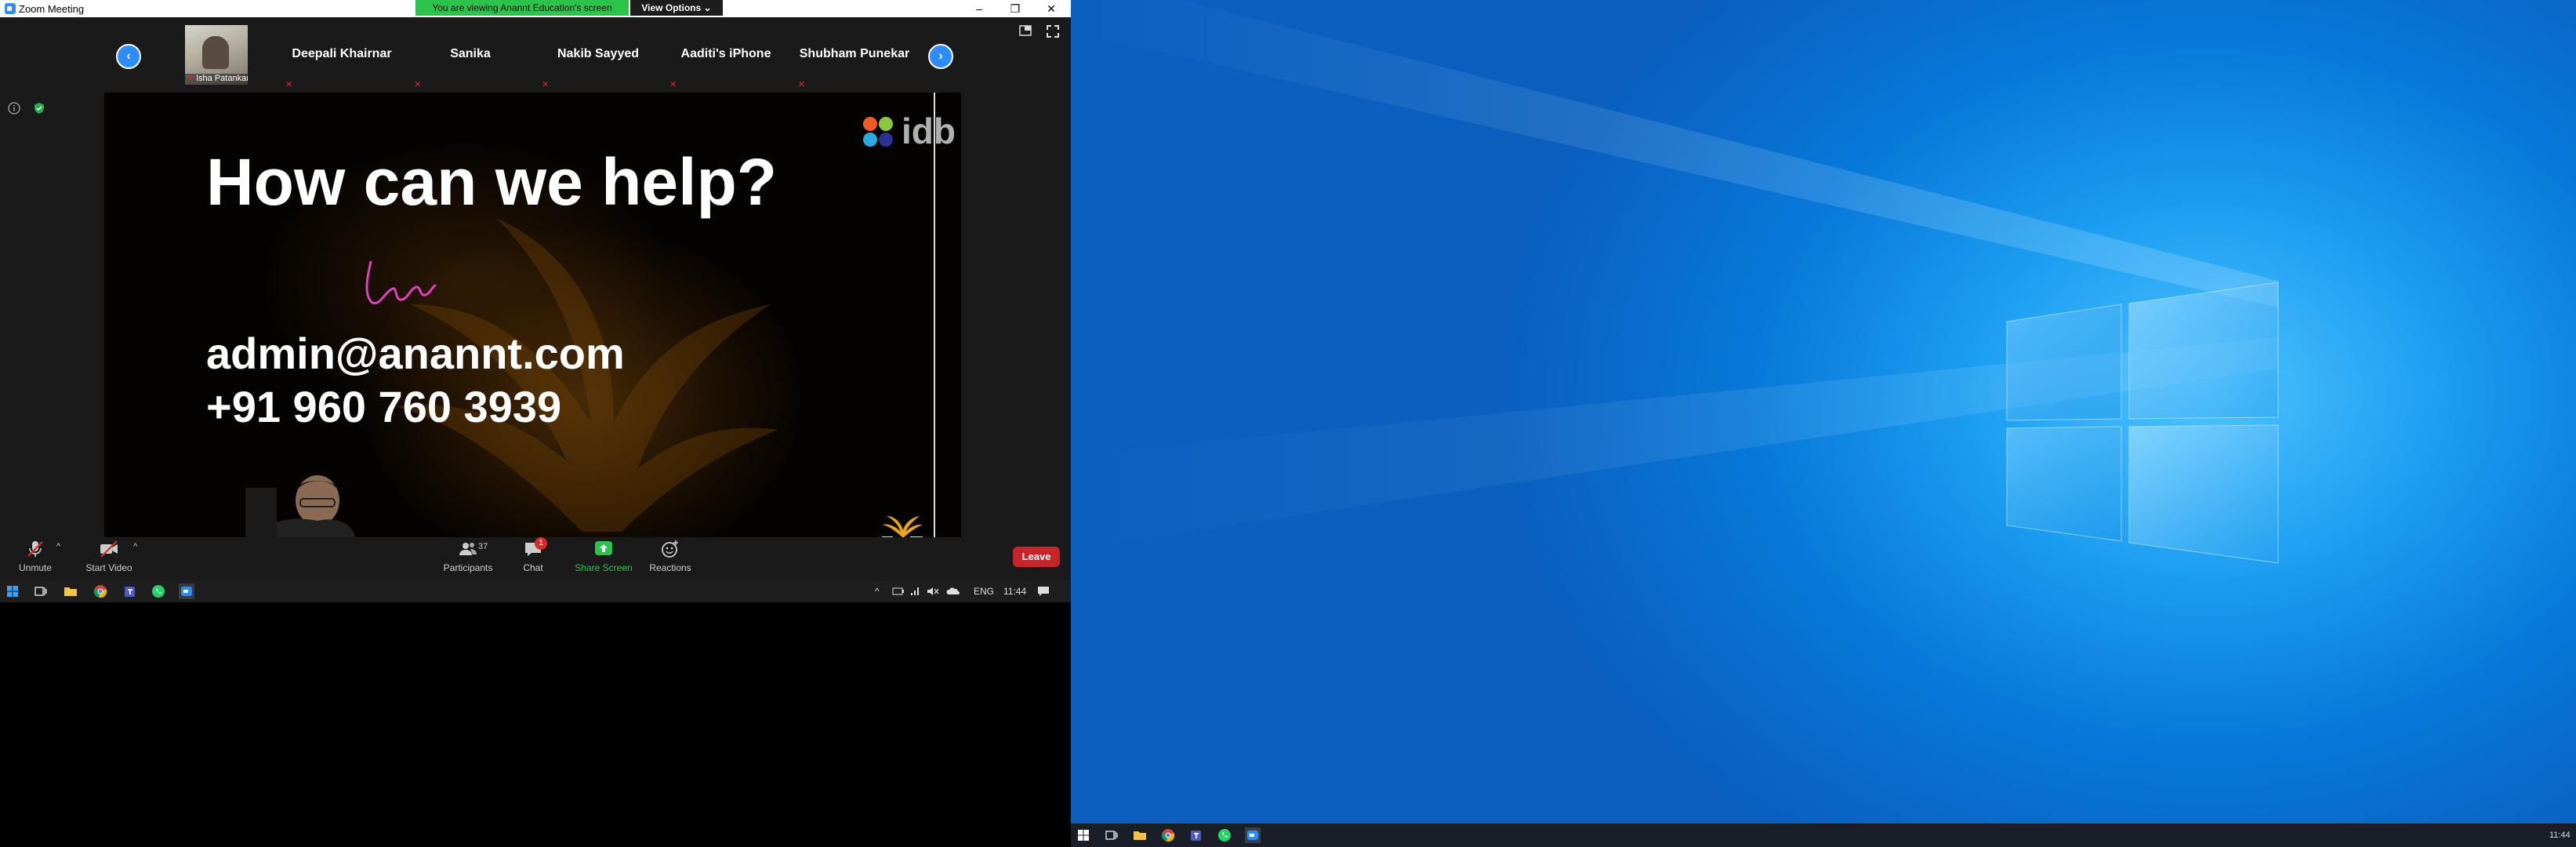  Describe the element at coordinates (109, 567) in the screenshot. I see `start-video-label: Start Video` at that location.